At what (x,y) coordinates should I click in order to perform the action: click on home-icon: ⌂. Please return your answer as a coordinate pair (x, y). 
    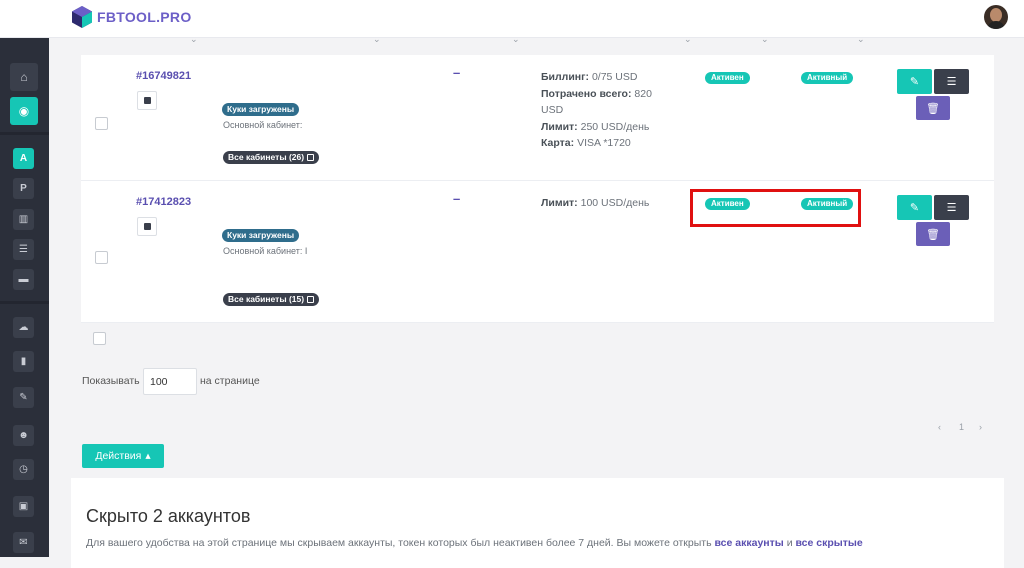
    Looking at the image, I should click on (24, 77).